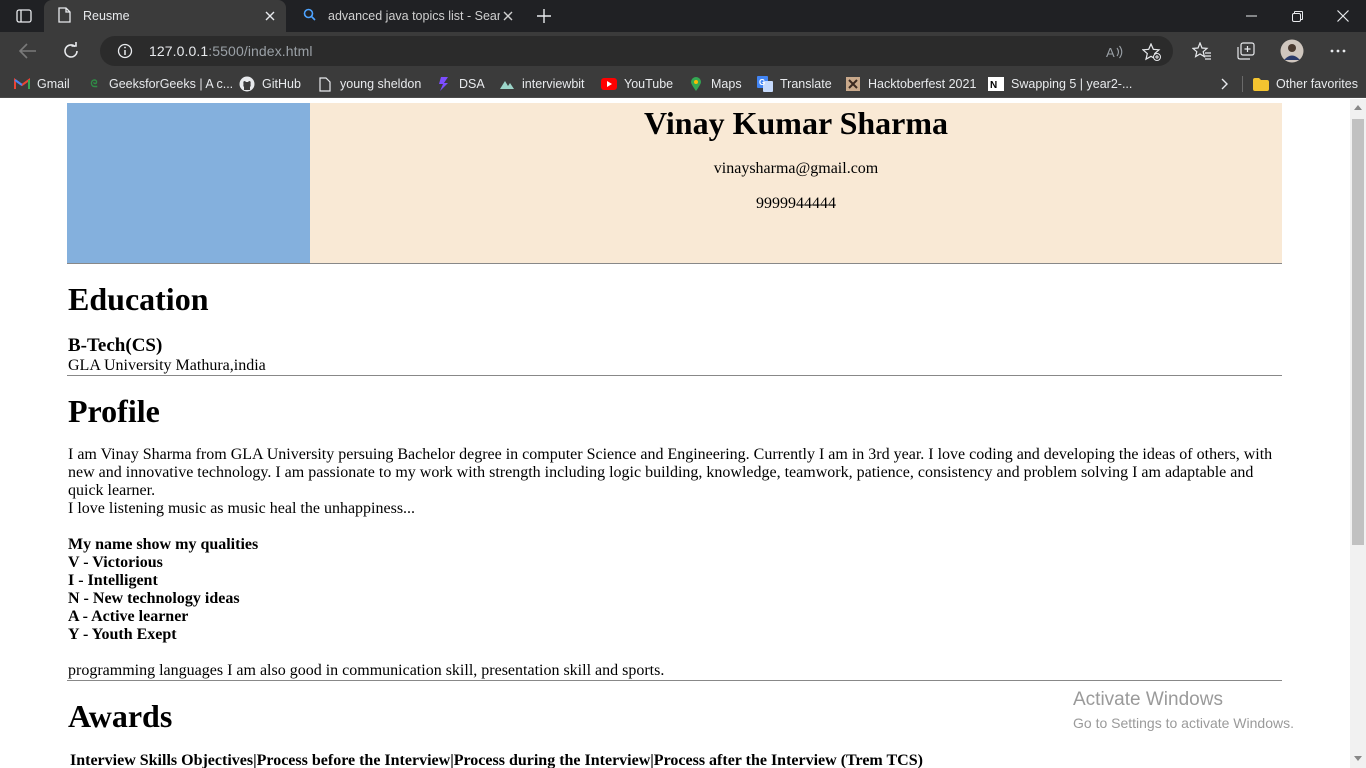 This screenshot has width=1366, height=768. I want to click on youtube-icon, so click(609, 84).